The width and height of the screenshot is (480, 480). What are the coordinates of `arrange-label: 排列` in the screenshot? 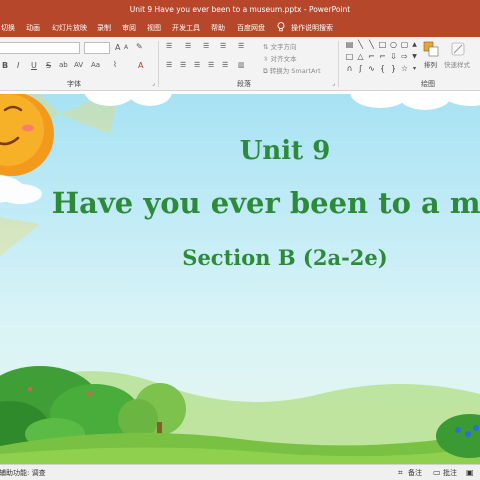 It's located at (430, 64).